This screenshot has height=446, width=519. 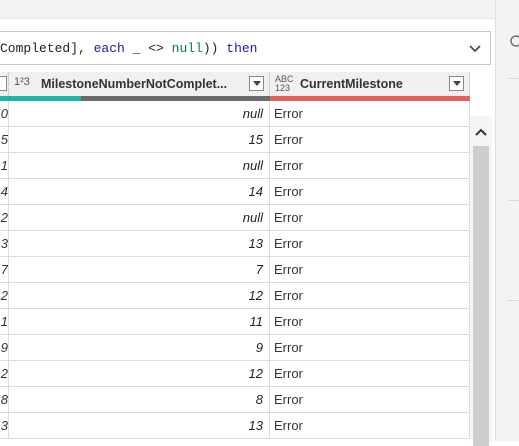 I want to click on milestone-number-cell: 8, so click(x=139, y=400).